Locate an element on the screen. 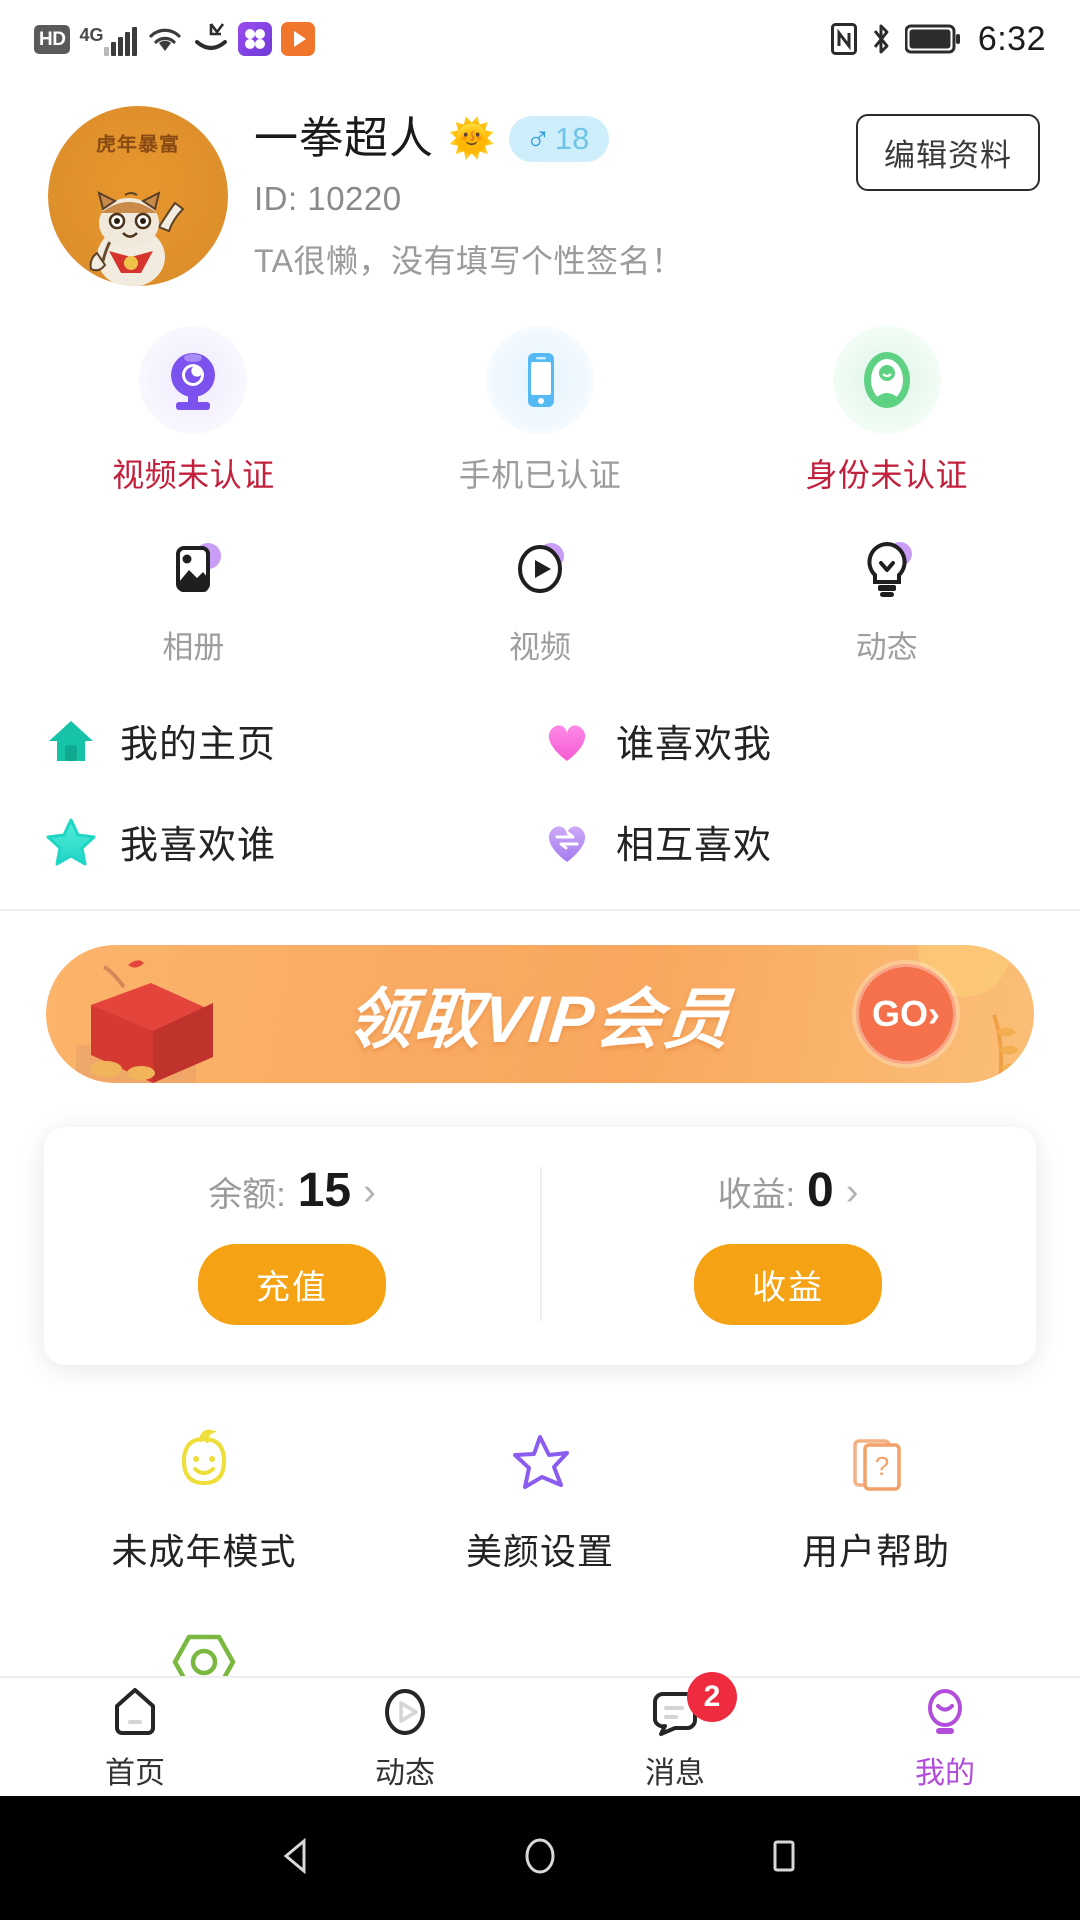 The height and width of the screenshot is (1920, 1080). verification-item-identity: 身份未认证 is located at coordinates (886, 411).